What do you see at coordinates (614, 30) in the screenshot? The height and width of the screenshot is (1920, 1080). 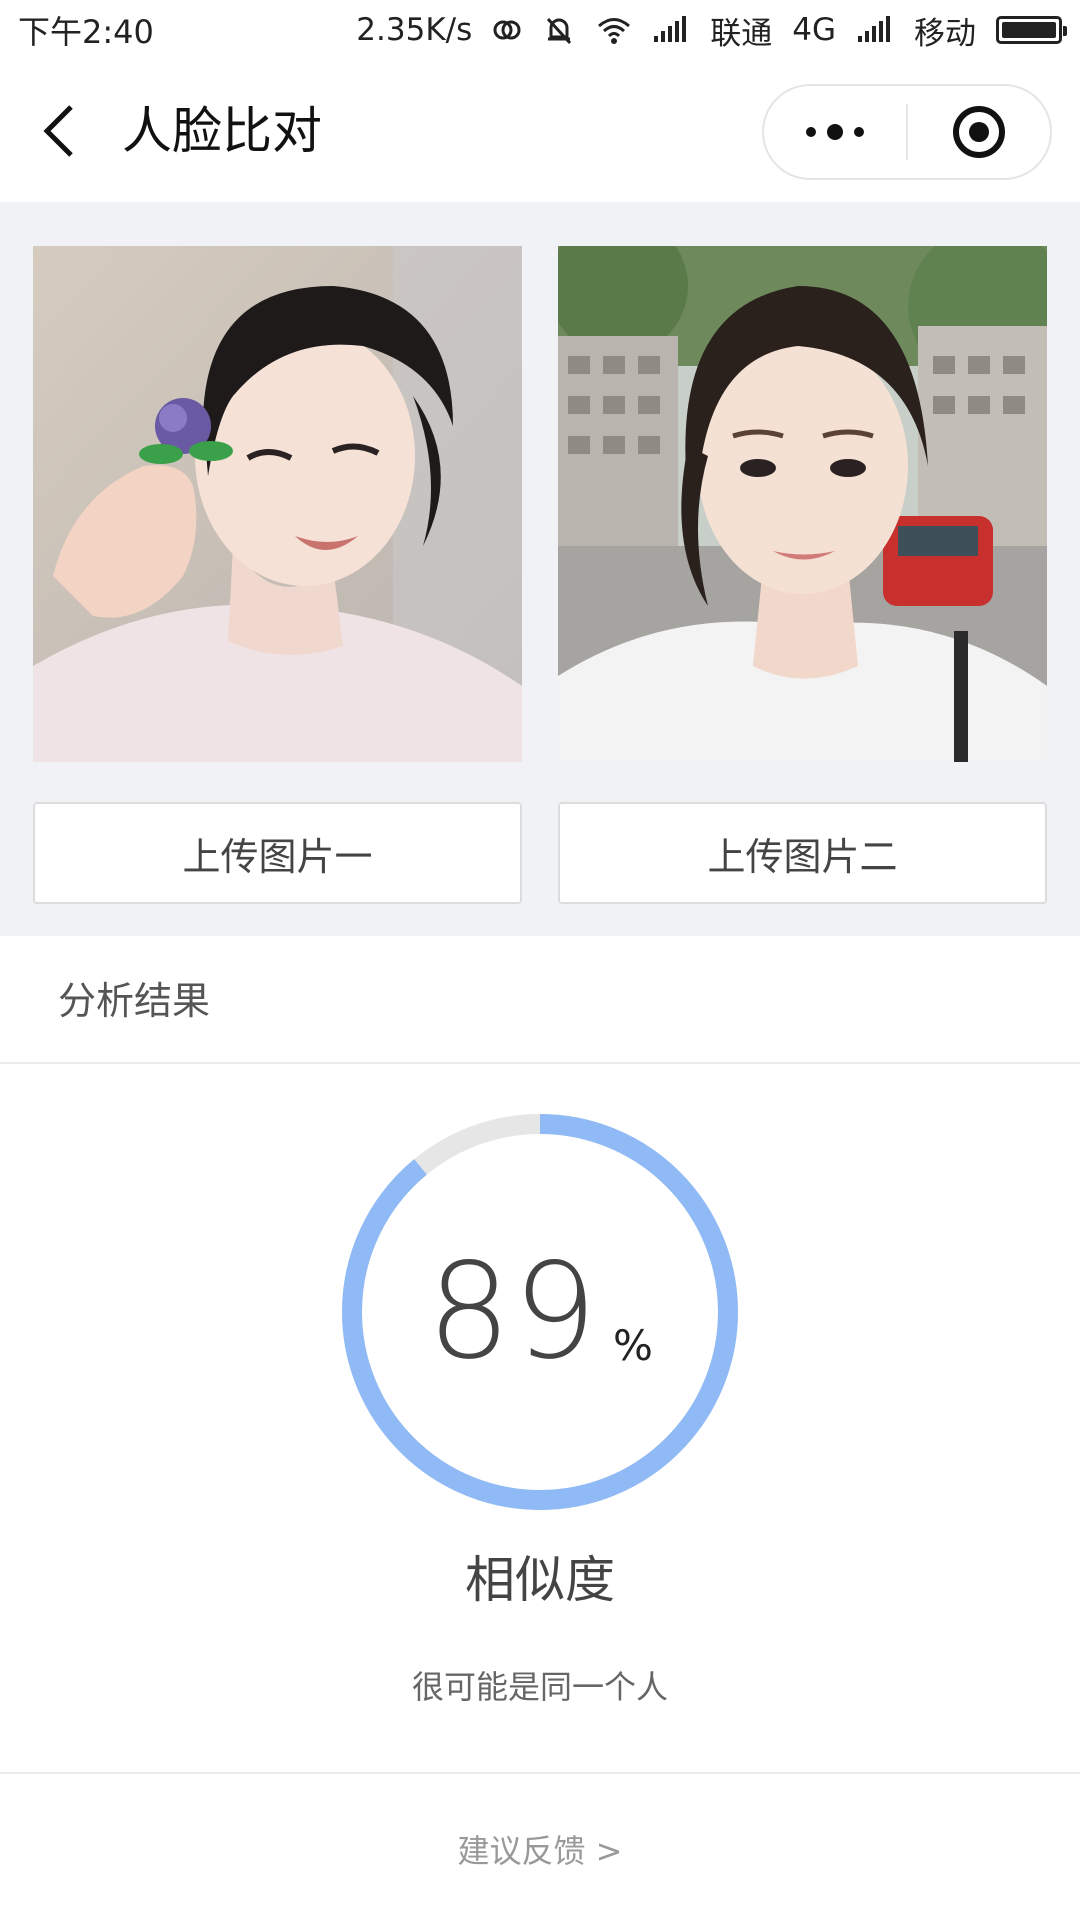 I see `wifi-icon` at bounding box center [614, 30].